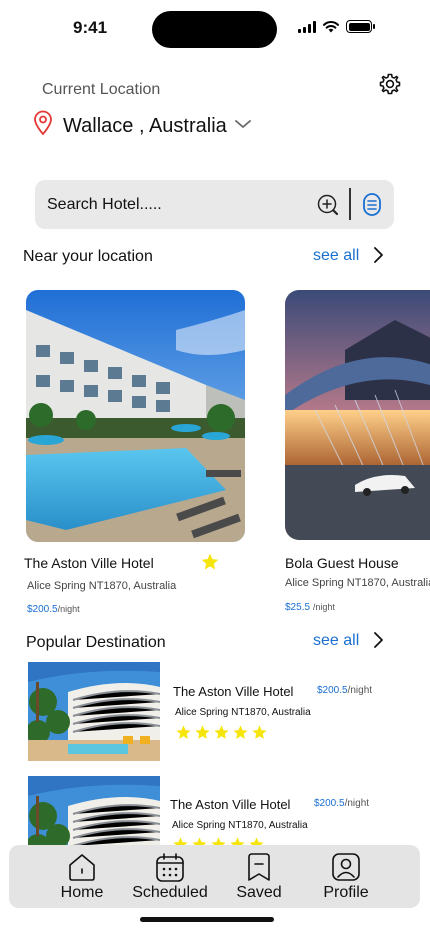 The image size is (430, 932). What do you see at coordinates (336, 256) in the screenshot?
I see `near-see-all-link: see all` at bounding box center [336, 256].